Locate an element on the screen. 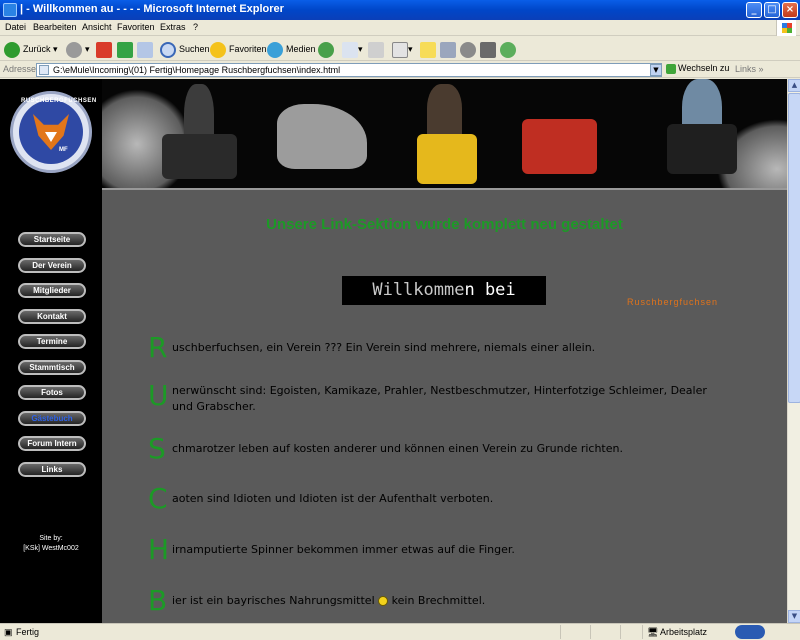  vertical-scrollbar: ▲ ▼ is located at coordinates (793, 351).